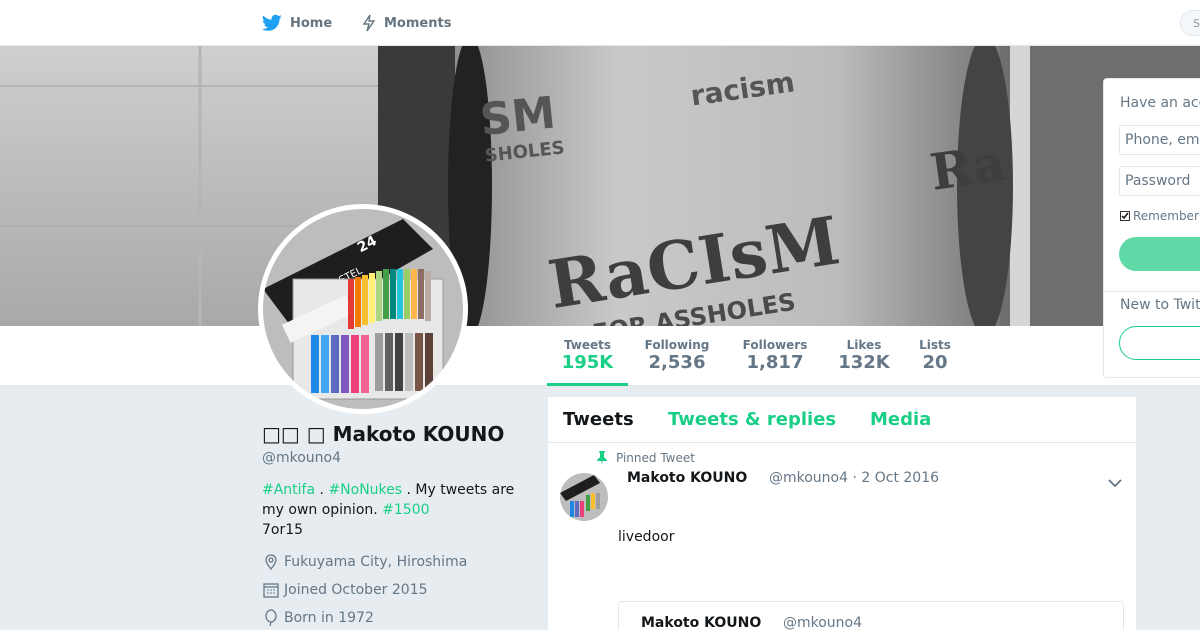 The image size is (1200, 630). What do you see at coordinates (356, 590) in the screenshot?
I see `profile-joined-text: Joined October 2015` at bounding box center [356, 590].